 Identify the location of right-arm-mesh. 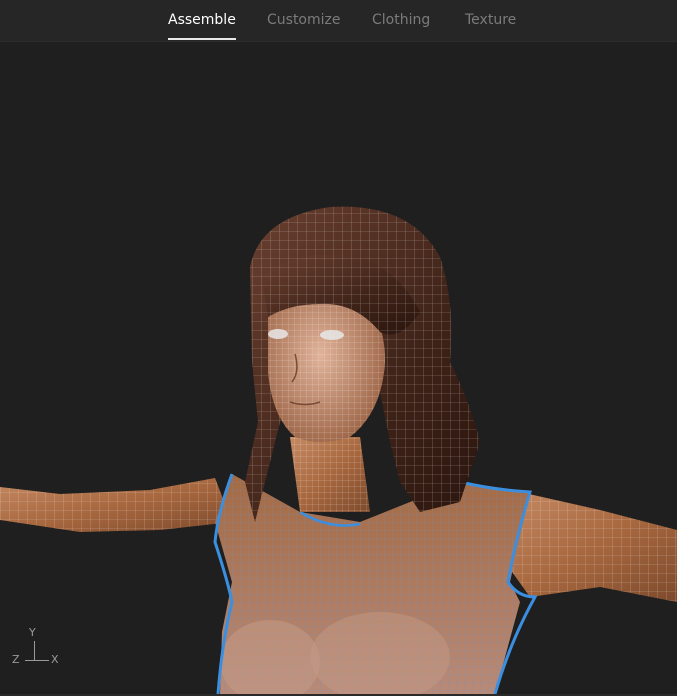
(591, 547).